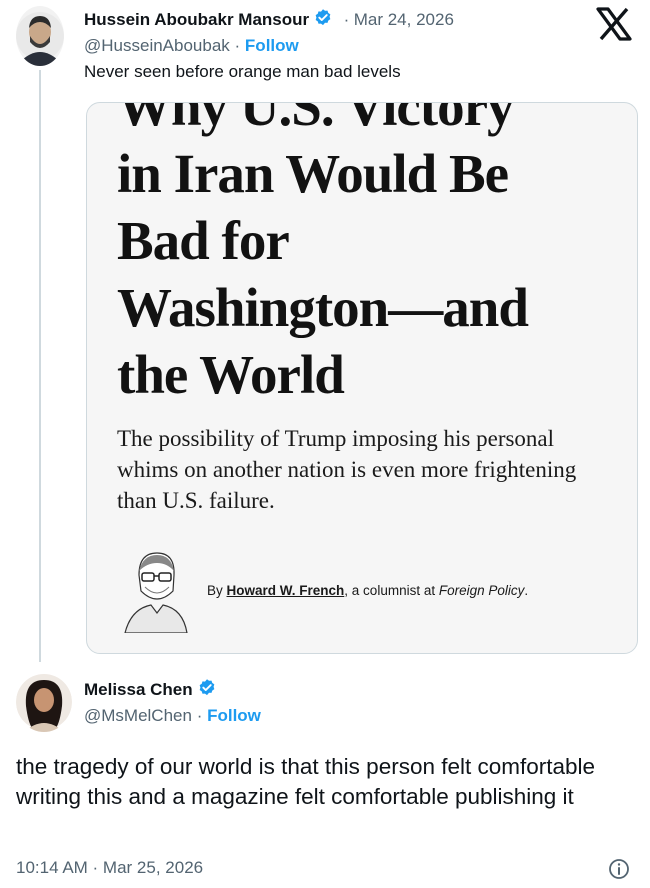 The image size is (650, 888). I want to click on author-handle: @HusseinAboubak, so click(157, 45).